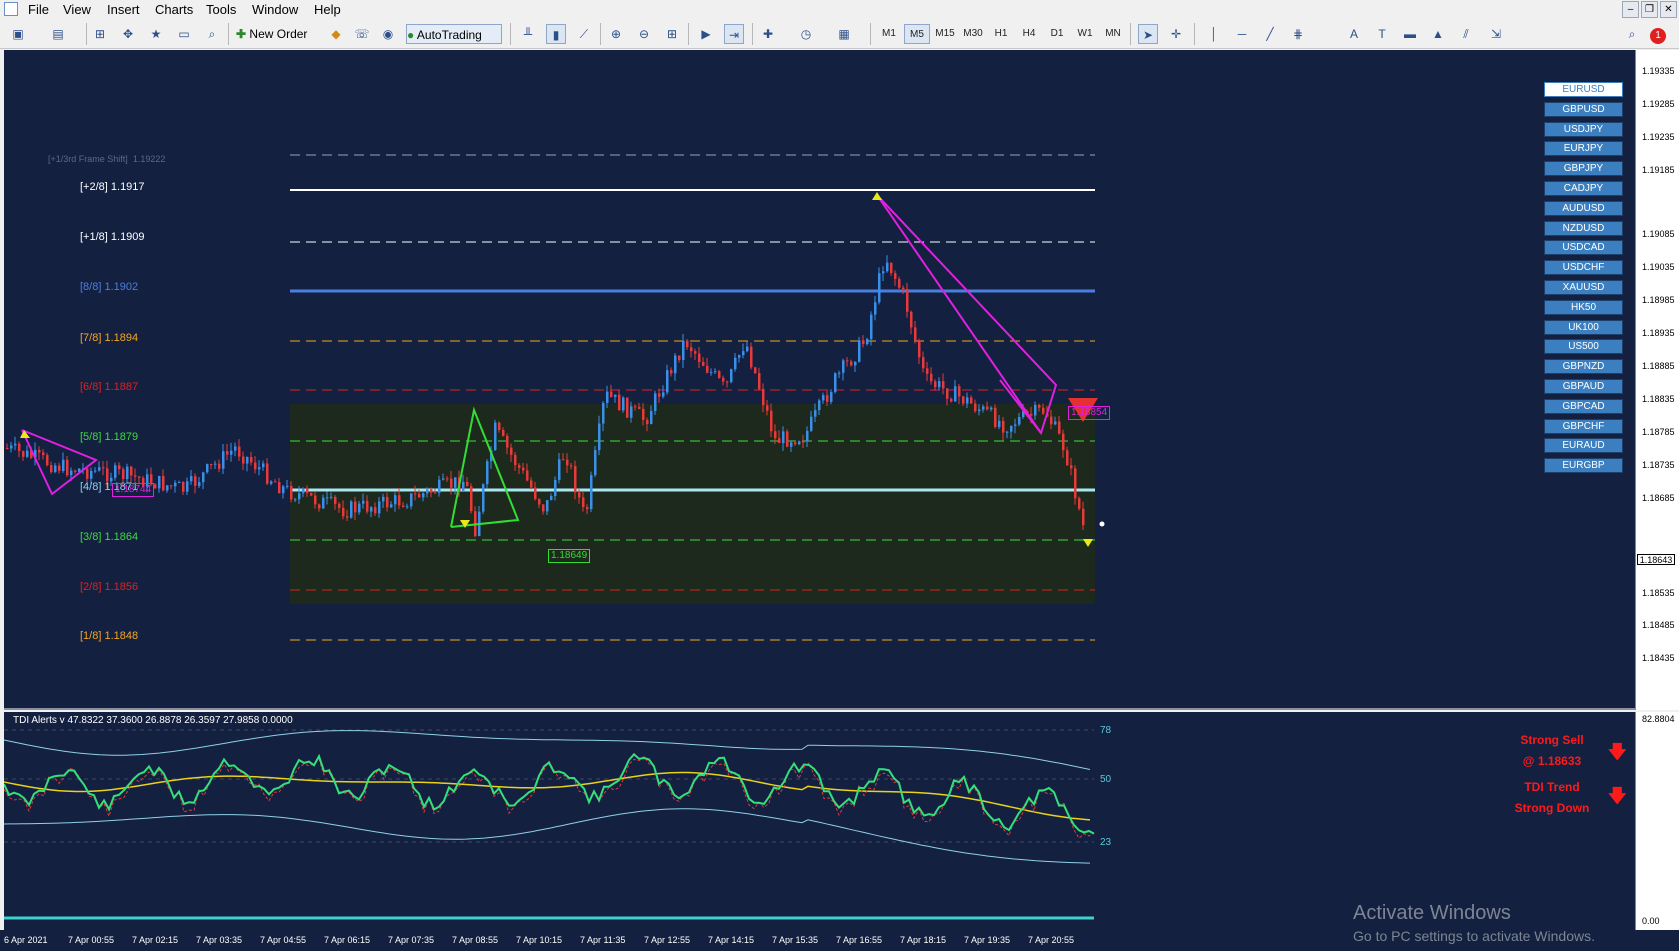 The width and height of the screenshot is (1679, 951). What do you see at coordinates (1583, 228) in the screenshot?
I see `symbol-button-nzdusd: NZDUSD` at bounding box center [1583, 228].